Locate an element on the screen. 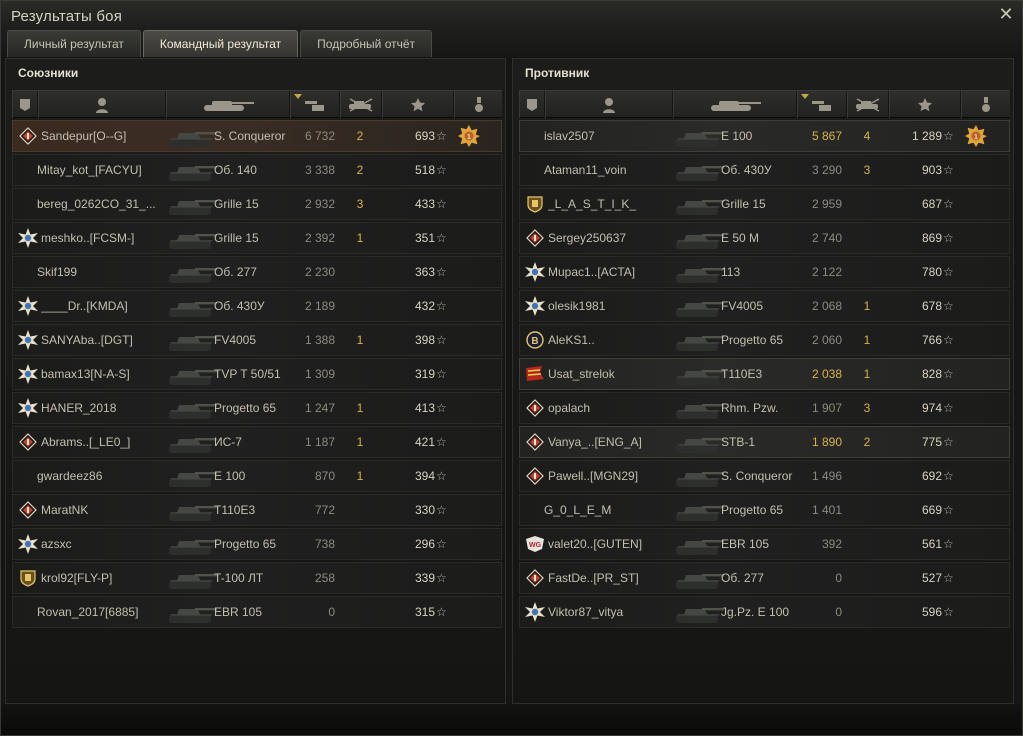 This screenshot has height=736, width=1023. player-row: WG valet20..[GUTEN] EBR 105 392 561 ☆ is located at coordinates (764, 544).